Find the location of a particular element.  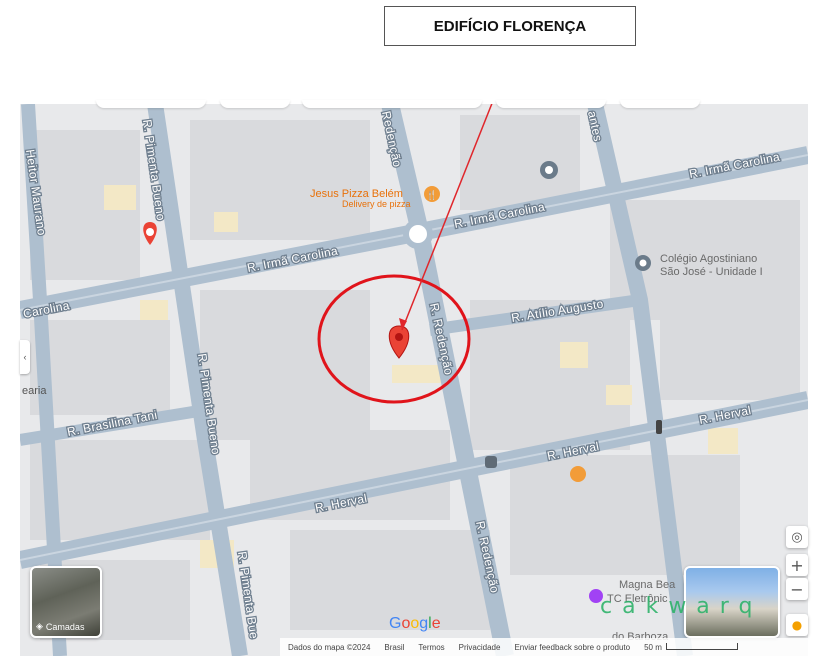

colegio-icon-inner is located at coordinates (643, 263).